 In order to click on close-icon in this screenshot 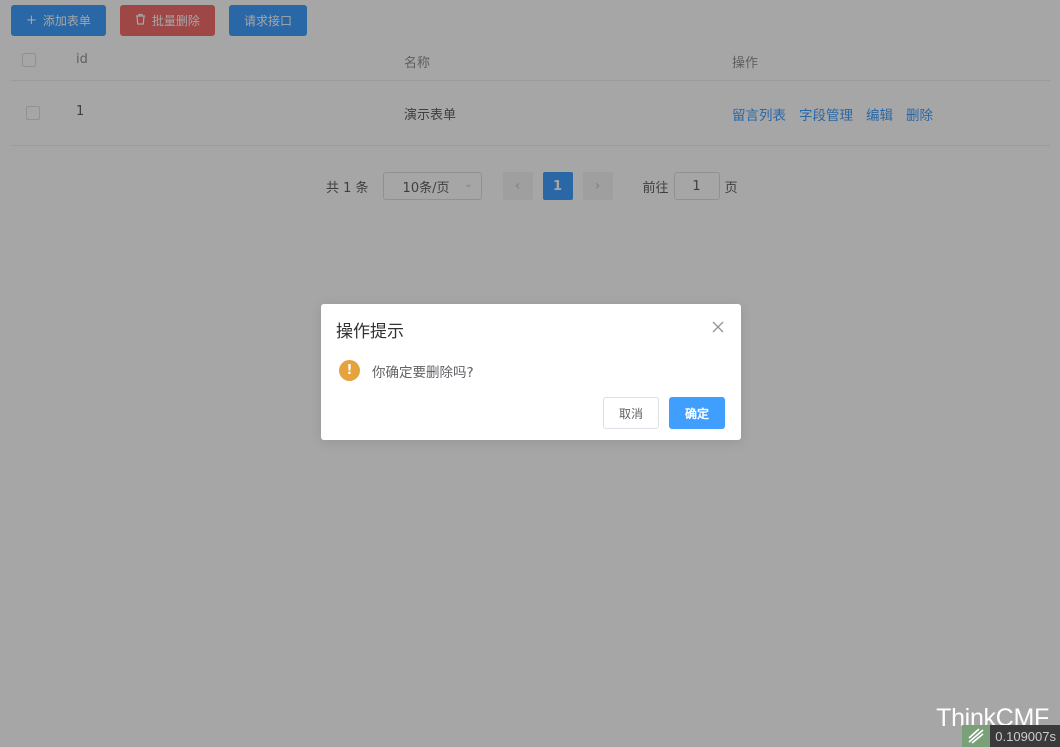, I will do `click(718, 326)`.